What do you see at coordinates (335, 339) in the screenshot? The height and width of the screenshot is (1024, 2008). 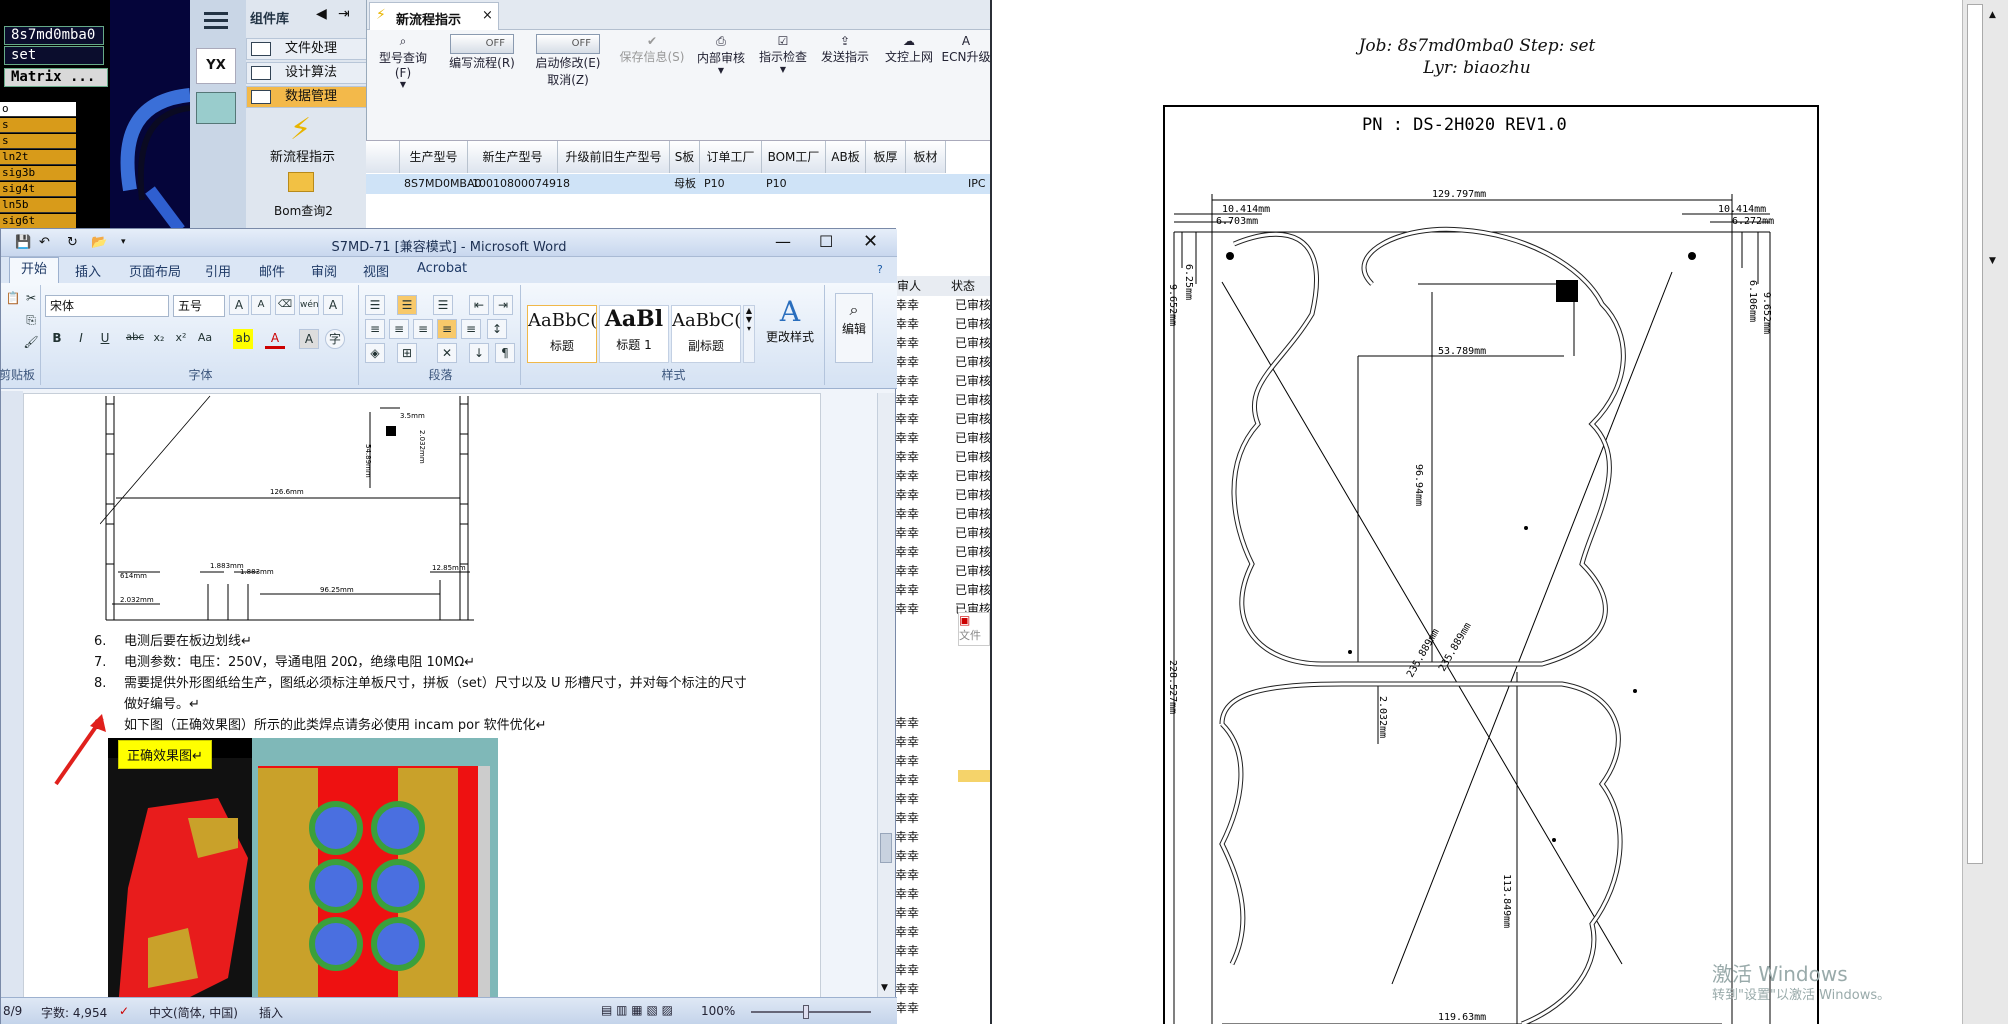 I see `enclose-char-icon: 字` at bounding box center [335, 339].